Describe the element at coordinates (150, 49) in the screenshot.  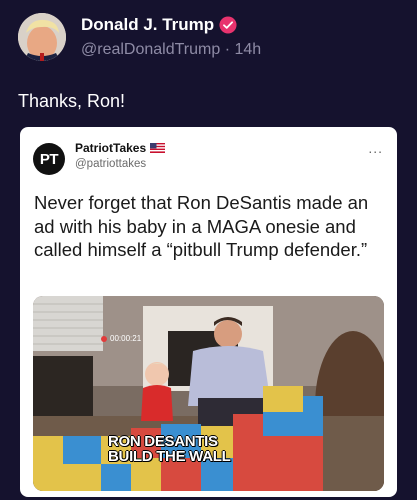
I see `author-handle: @realDonaldTrump` at that location.